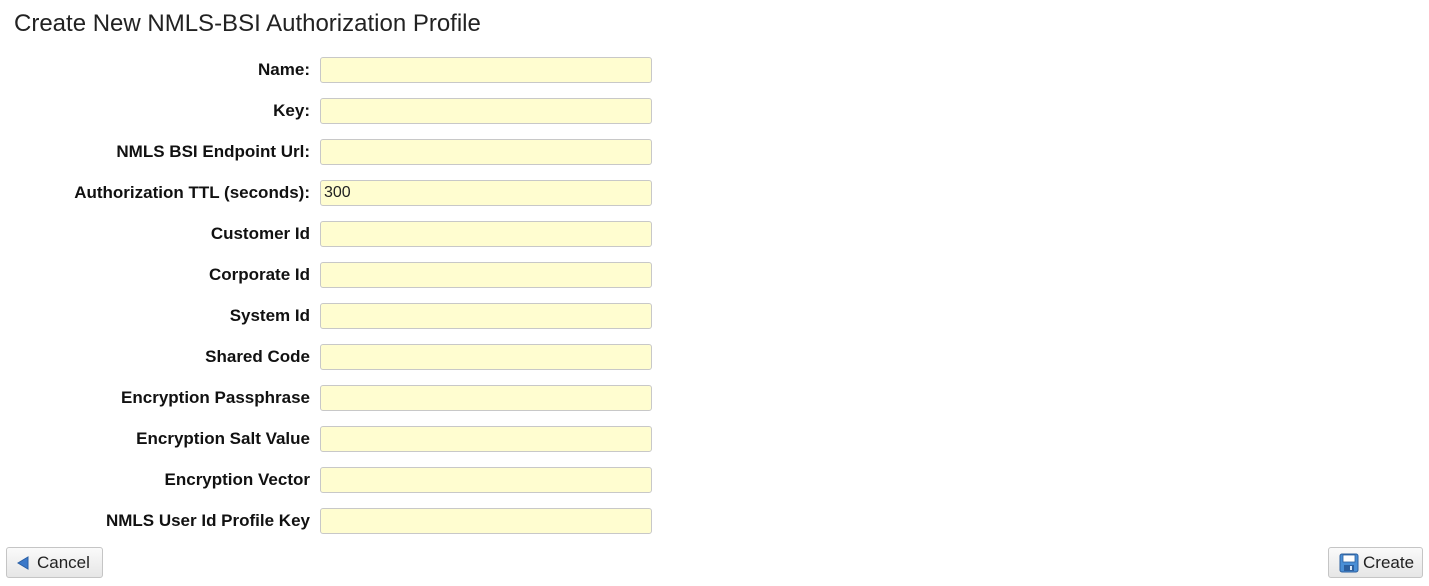 The height and width of the screenshot is (586, 1429). I want to click on form-row-encryption-vector: Encryption Vector, so click(350, 487).